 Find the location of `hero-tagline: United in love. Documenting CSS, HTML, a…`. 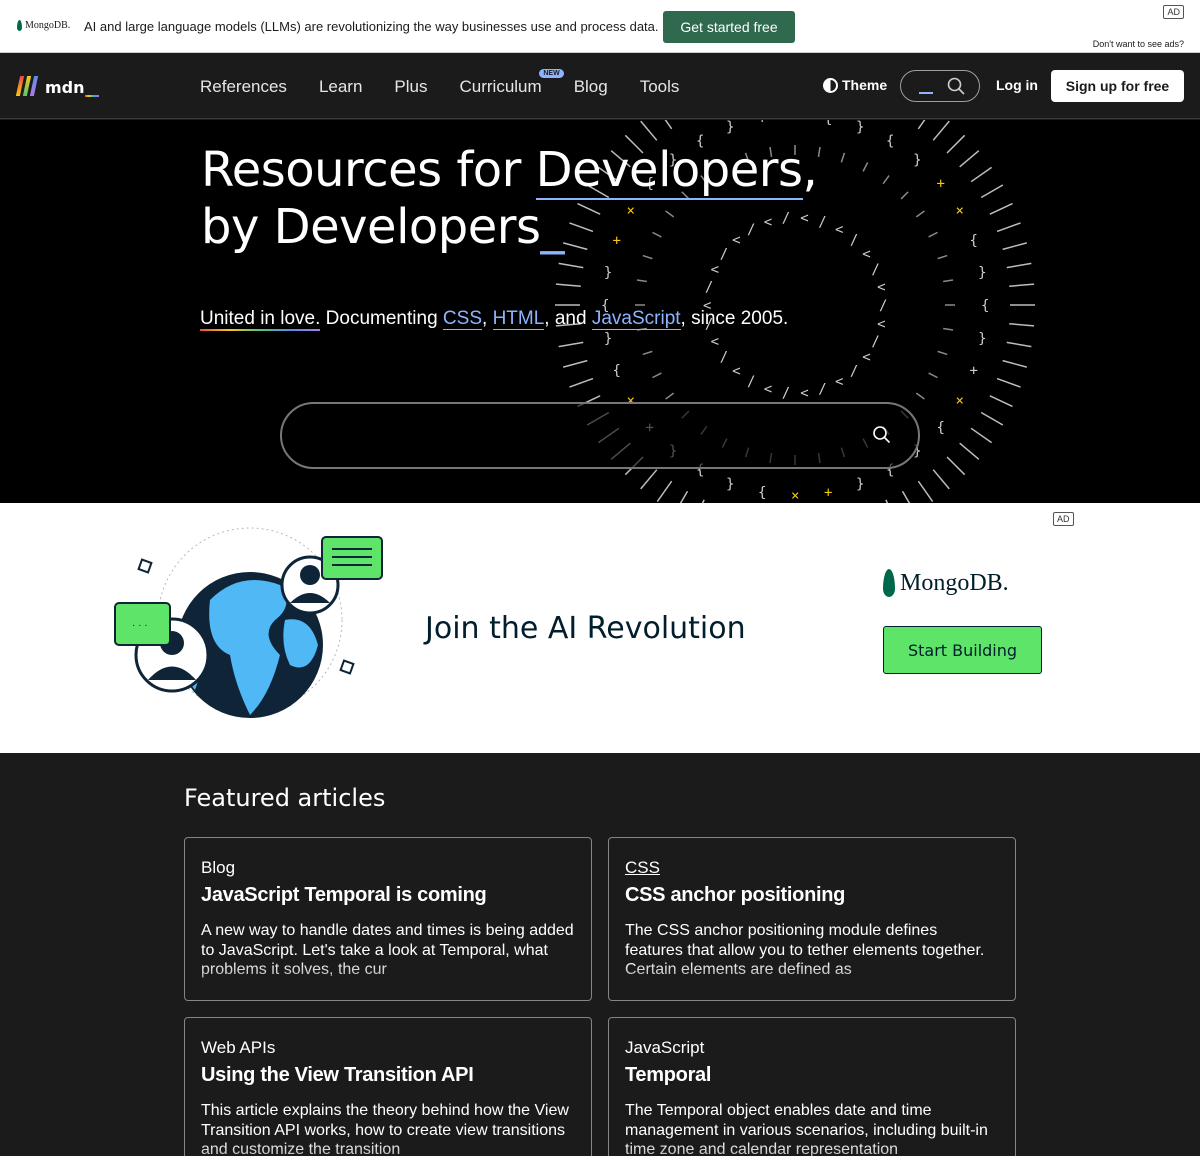

hero-tagline: United in love. Documenting CSS, HTML, a… is located at coordinates (494, 319).